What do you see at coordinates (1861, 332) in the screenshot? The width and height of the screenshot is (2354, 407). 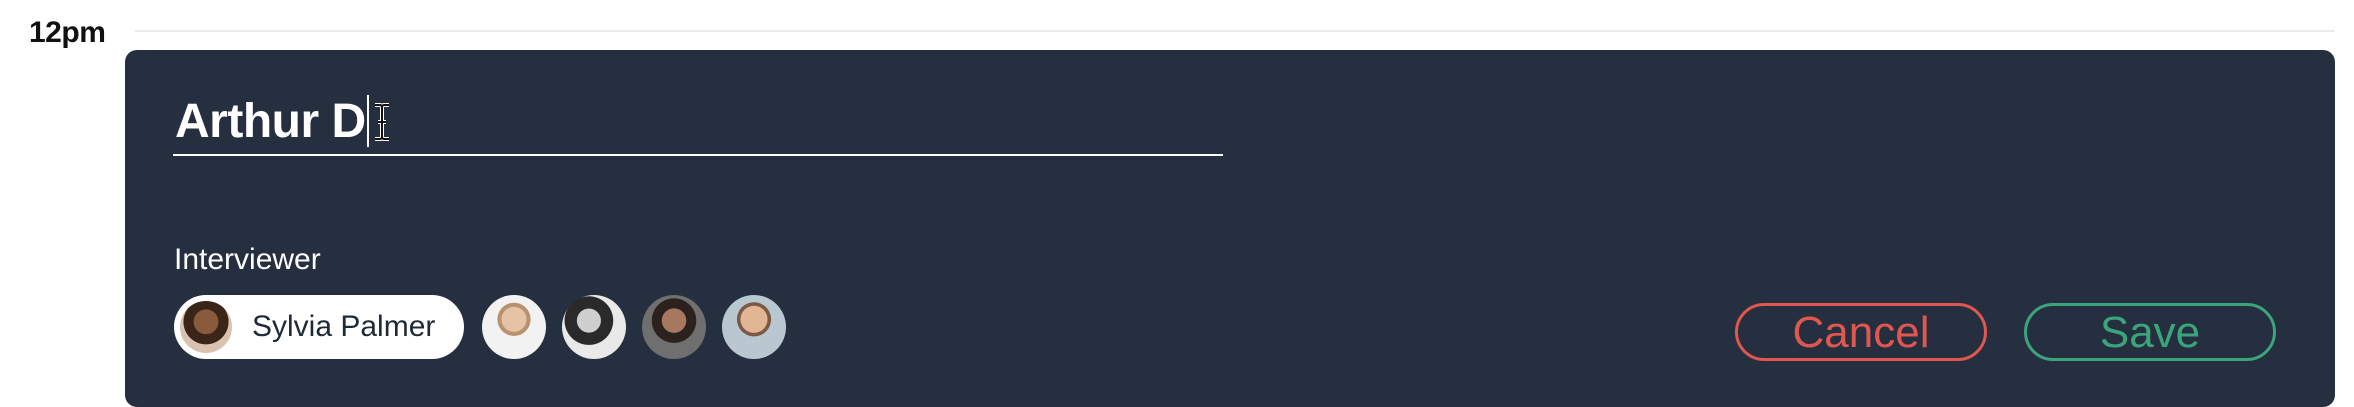 I see `cancel-button: Cancel` at bounding box center [1861, 332].